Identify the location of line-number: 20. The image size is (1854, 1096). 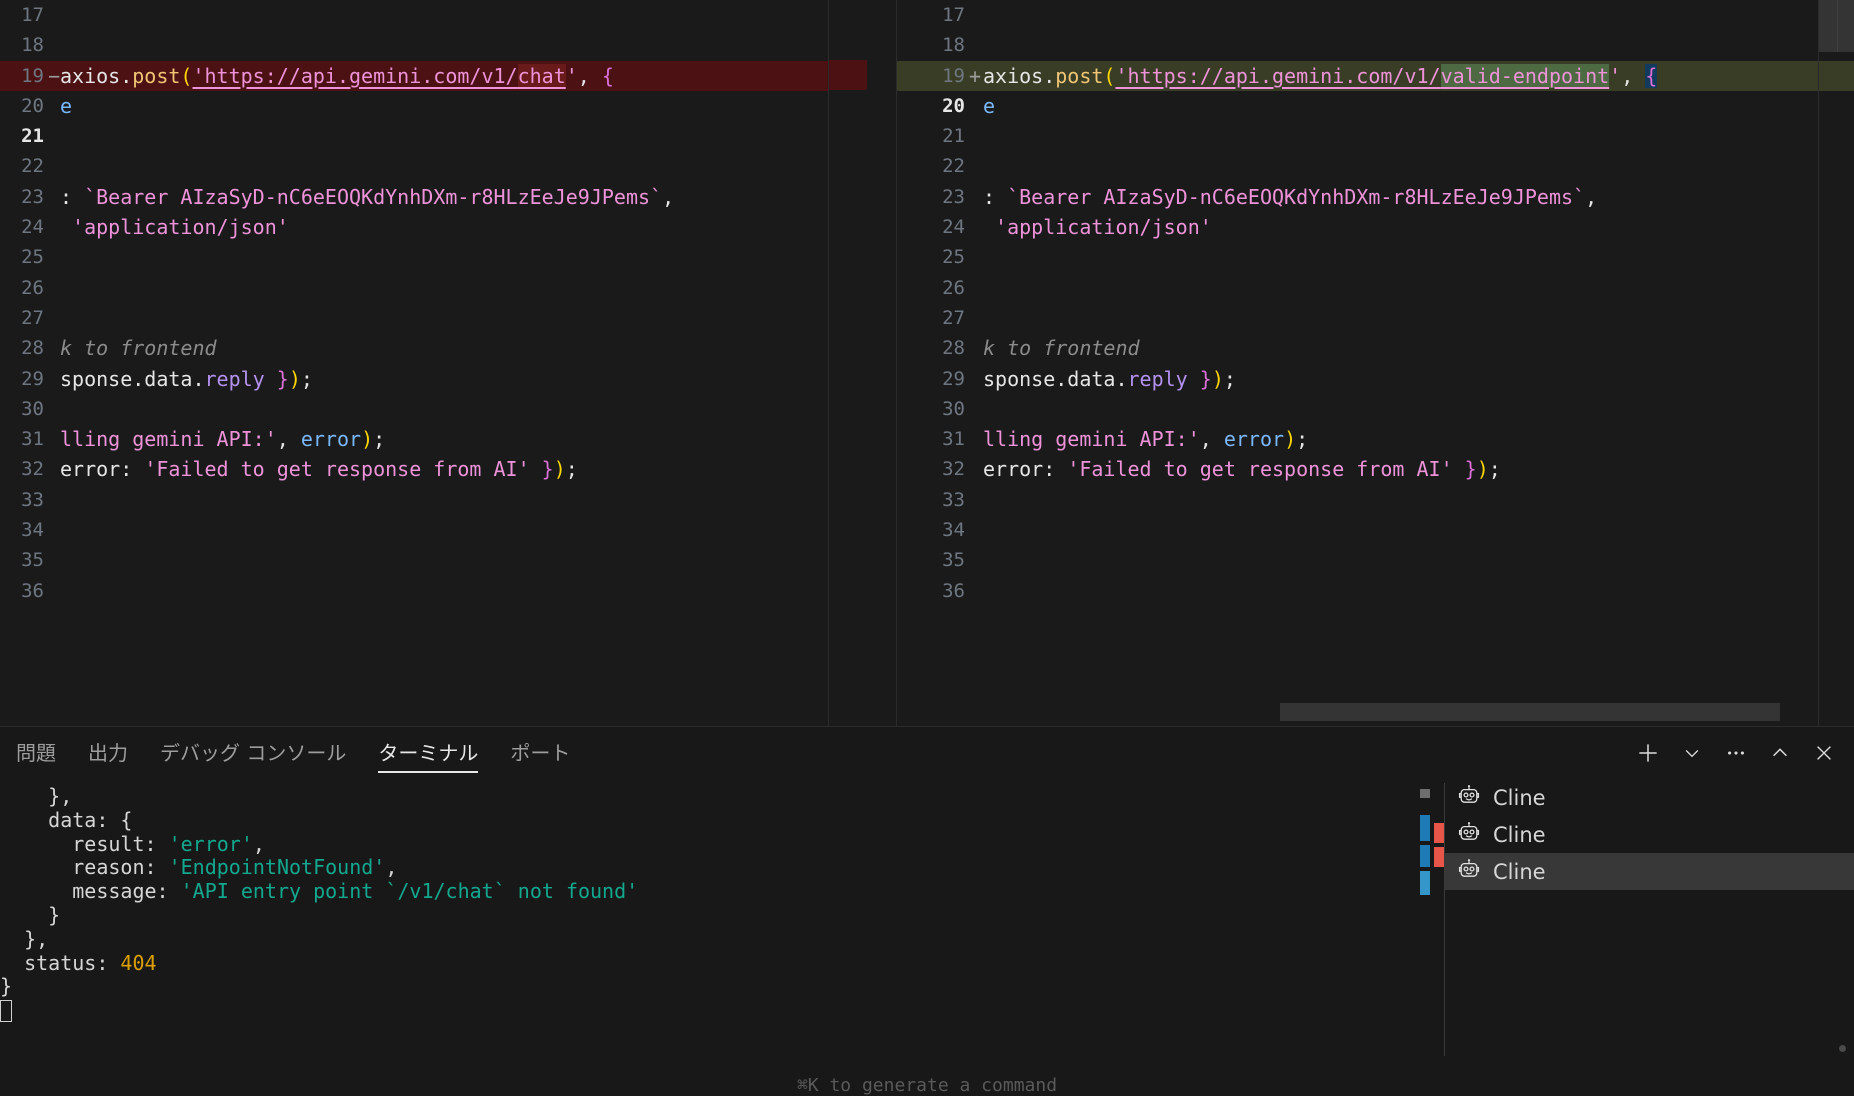
(953, 105).